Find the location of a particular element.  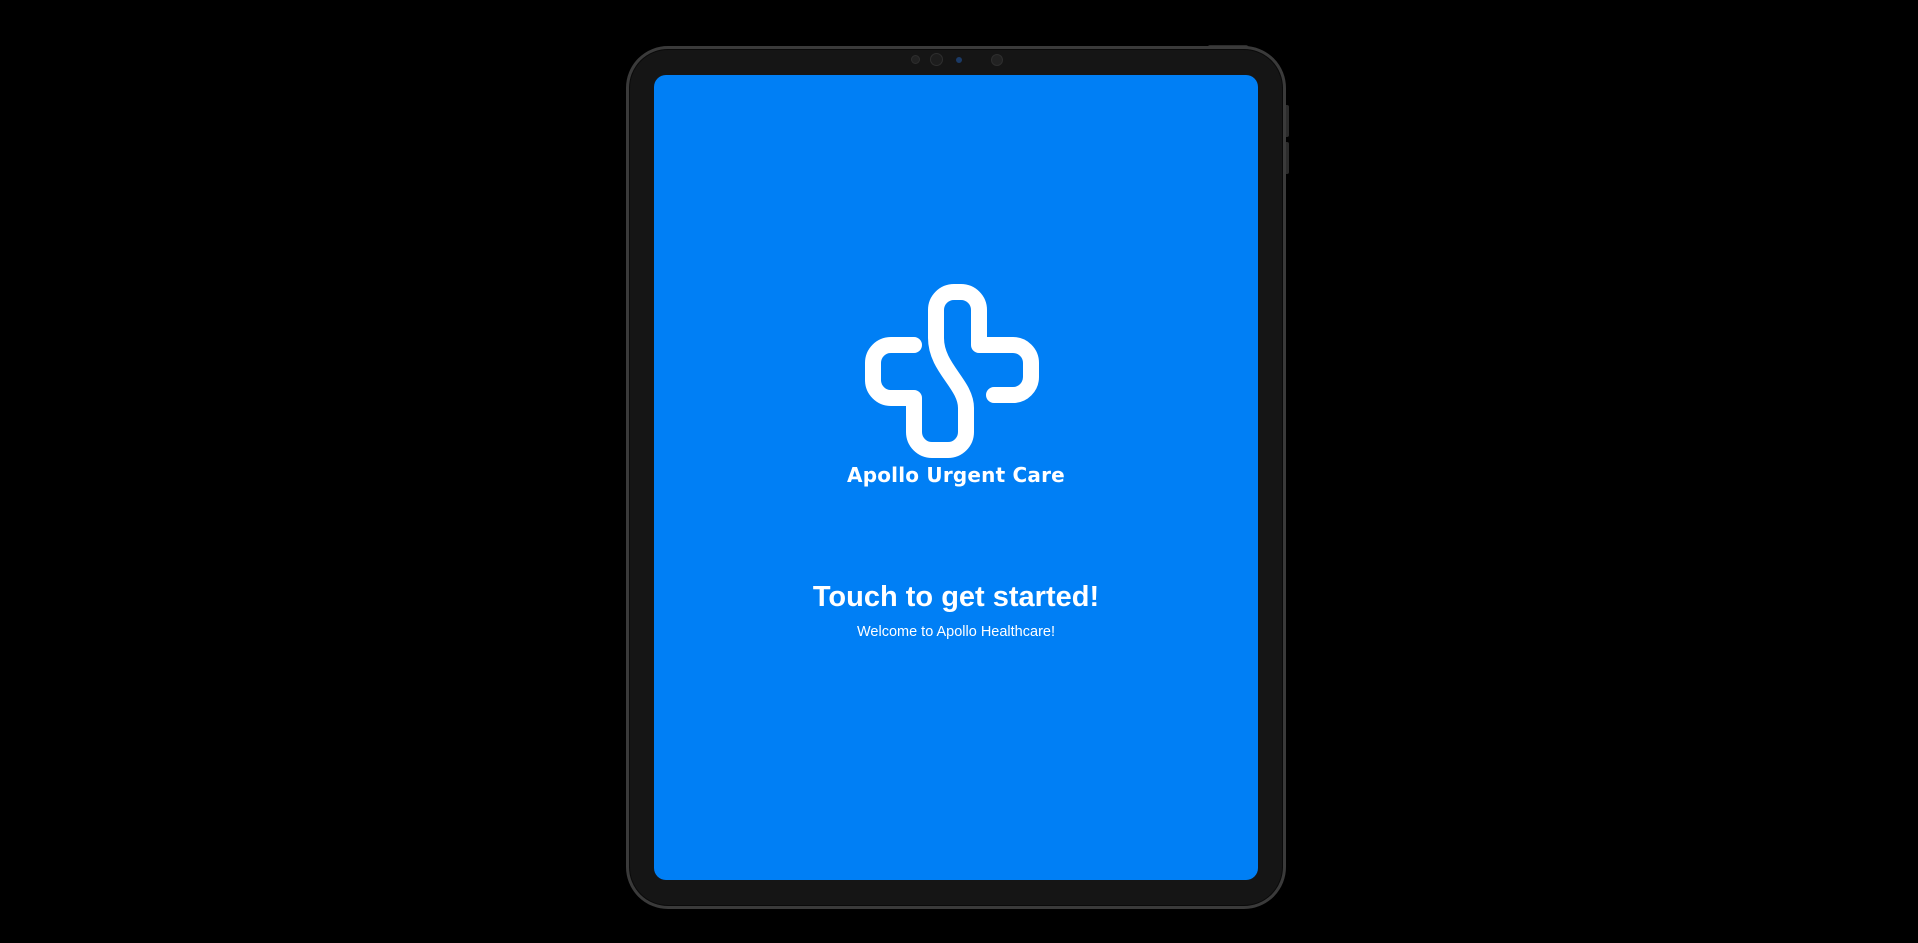

medical-cross-icon is located at coordinates (952, 371).